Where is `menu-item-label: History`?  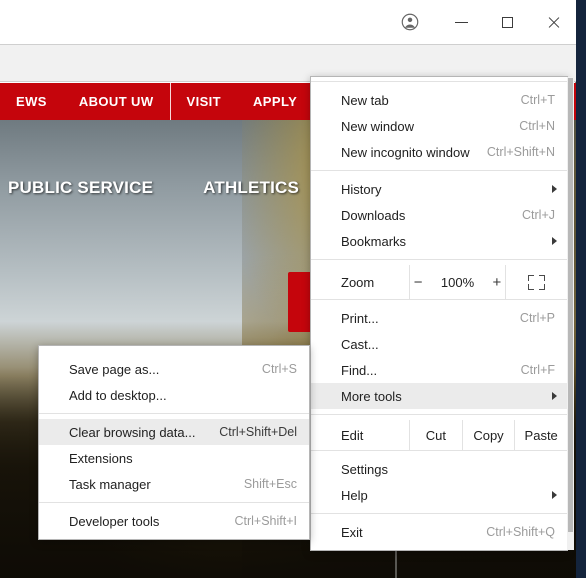 menu-item-label: History is located at coordinates (361, 189).